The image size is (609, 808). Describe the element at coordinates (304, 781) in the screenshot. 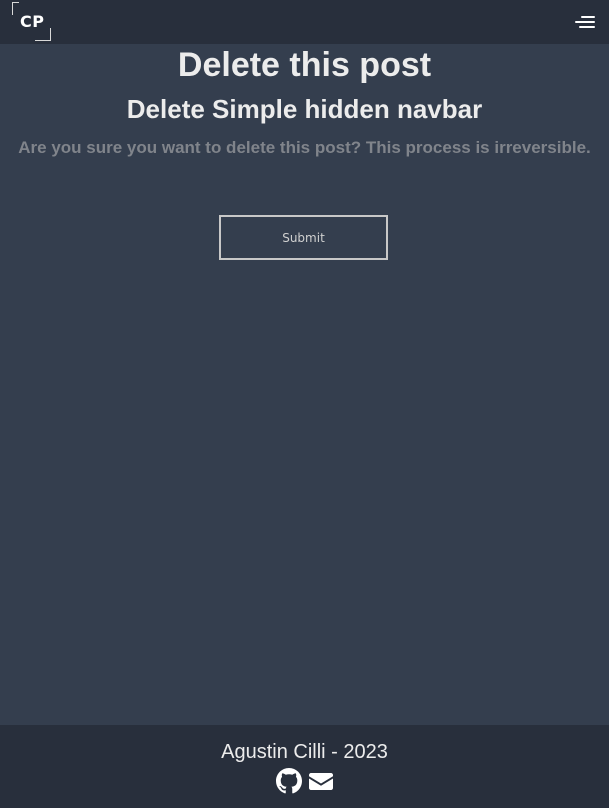

I see `footer-icons` at that location.